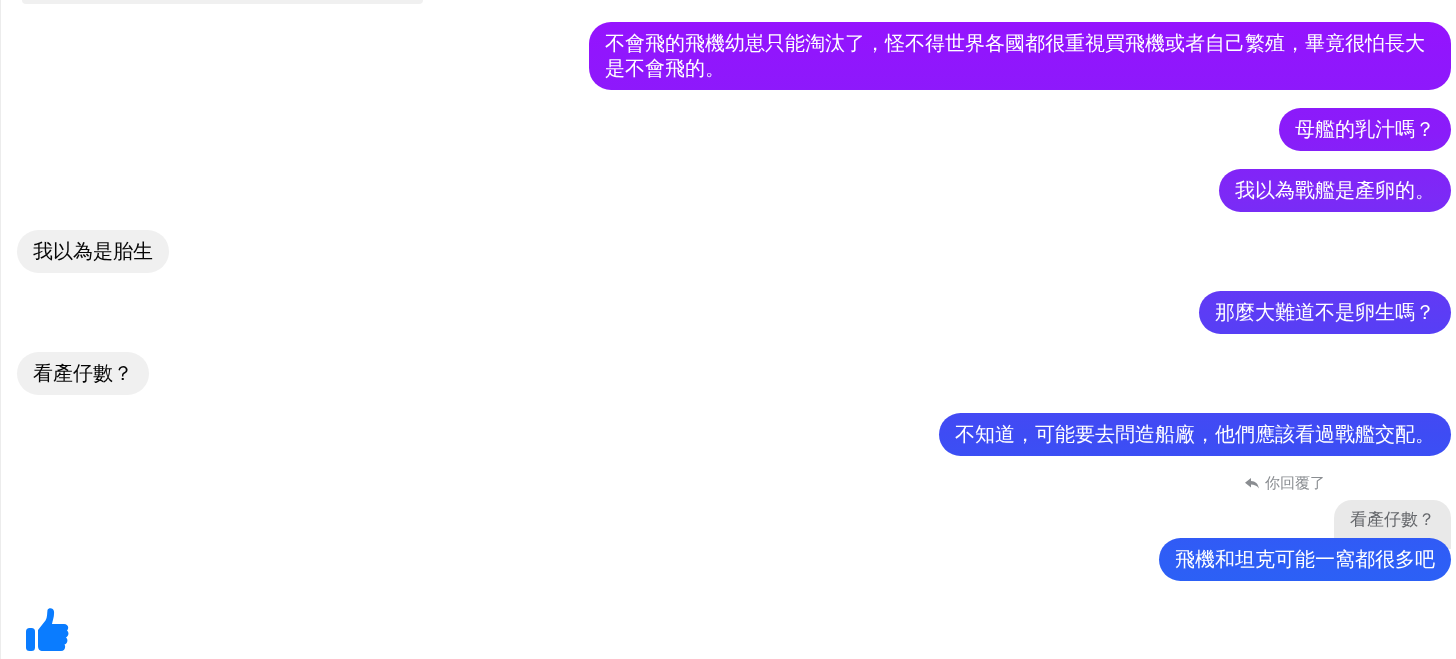  I want to click on message-bubble: 我以為戰艦是產卵的。, so click(1335, 190).